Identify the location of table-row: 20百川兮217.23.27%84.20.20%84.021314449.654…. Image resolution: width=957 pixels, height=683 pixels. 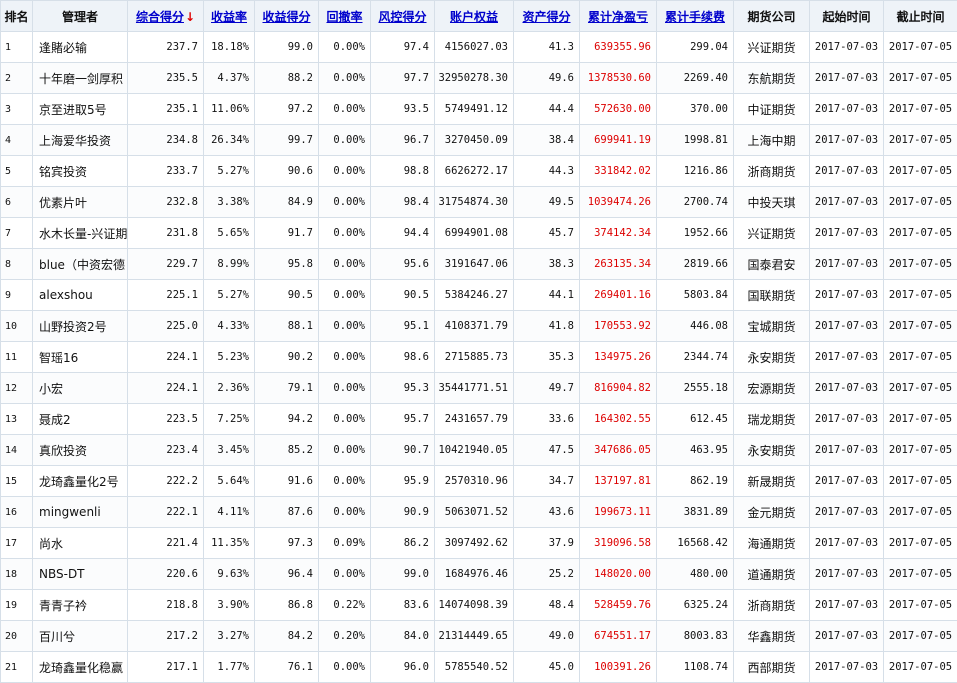
(479, 636).